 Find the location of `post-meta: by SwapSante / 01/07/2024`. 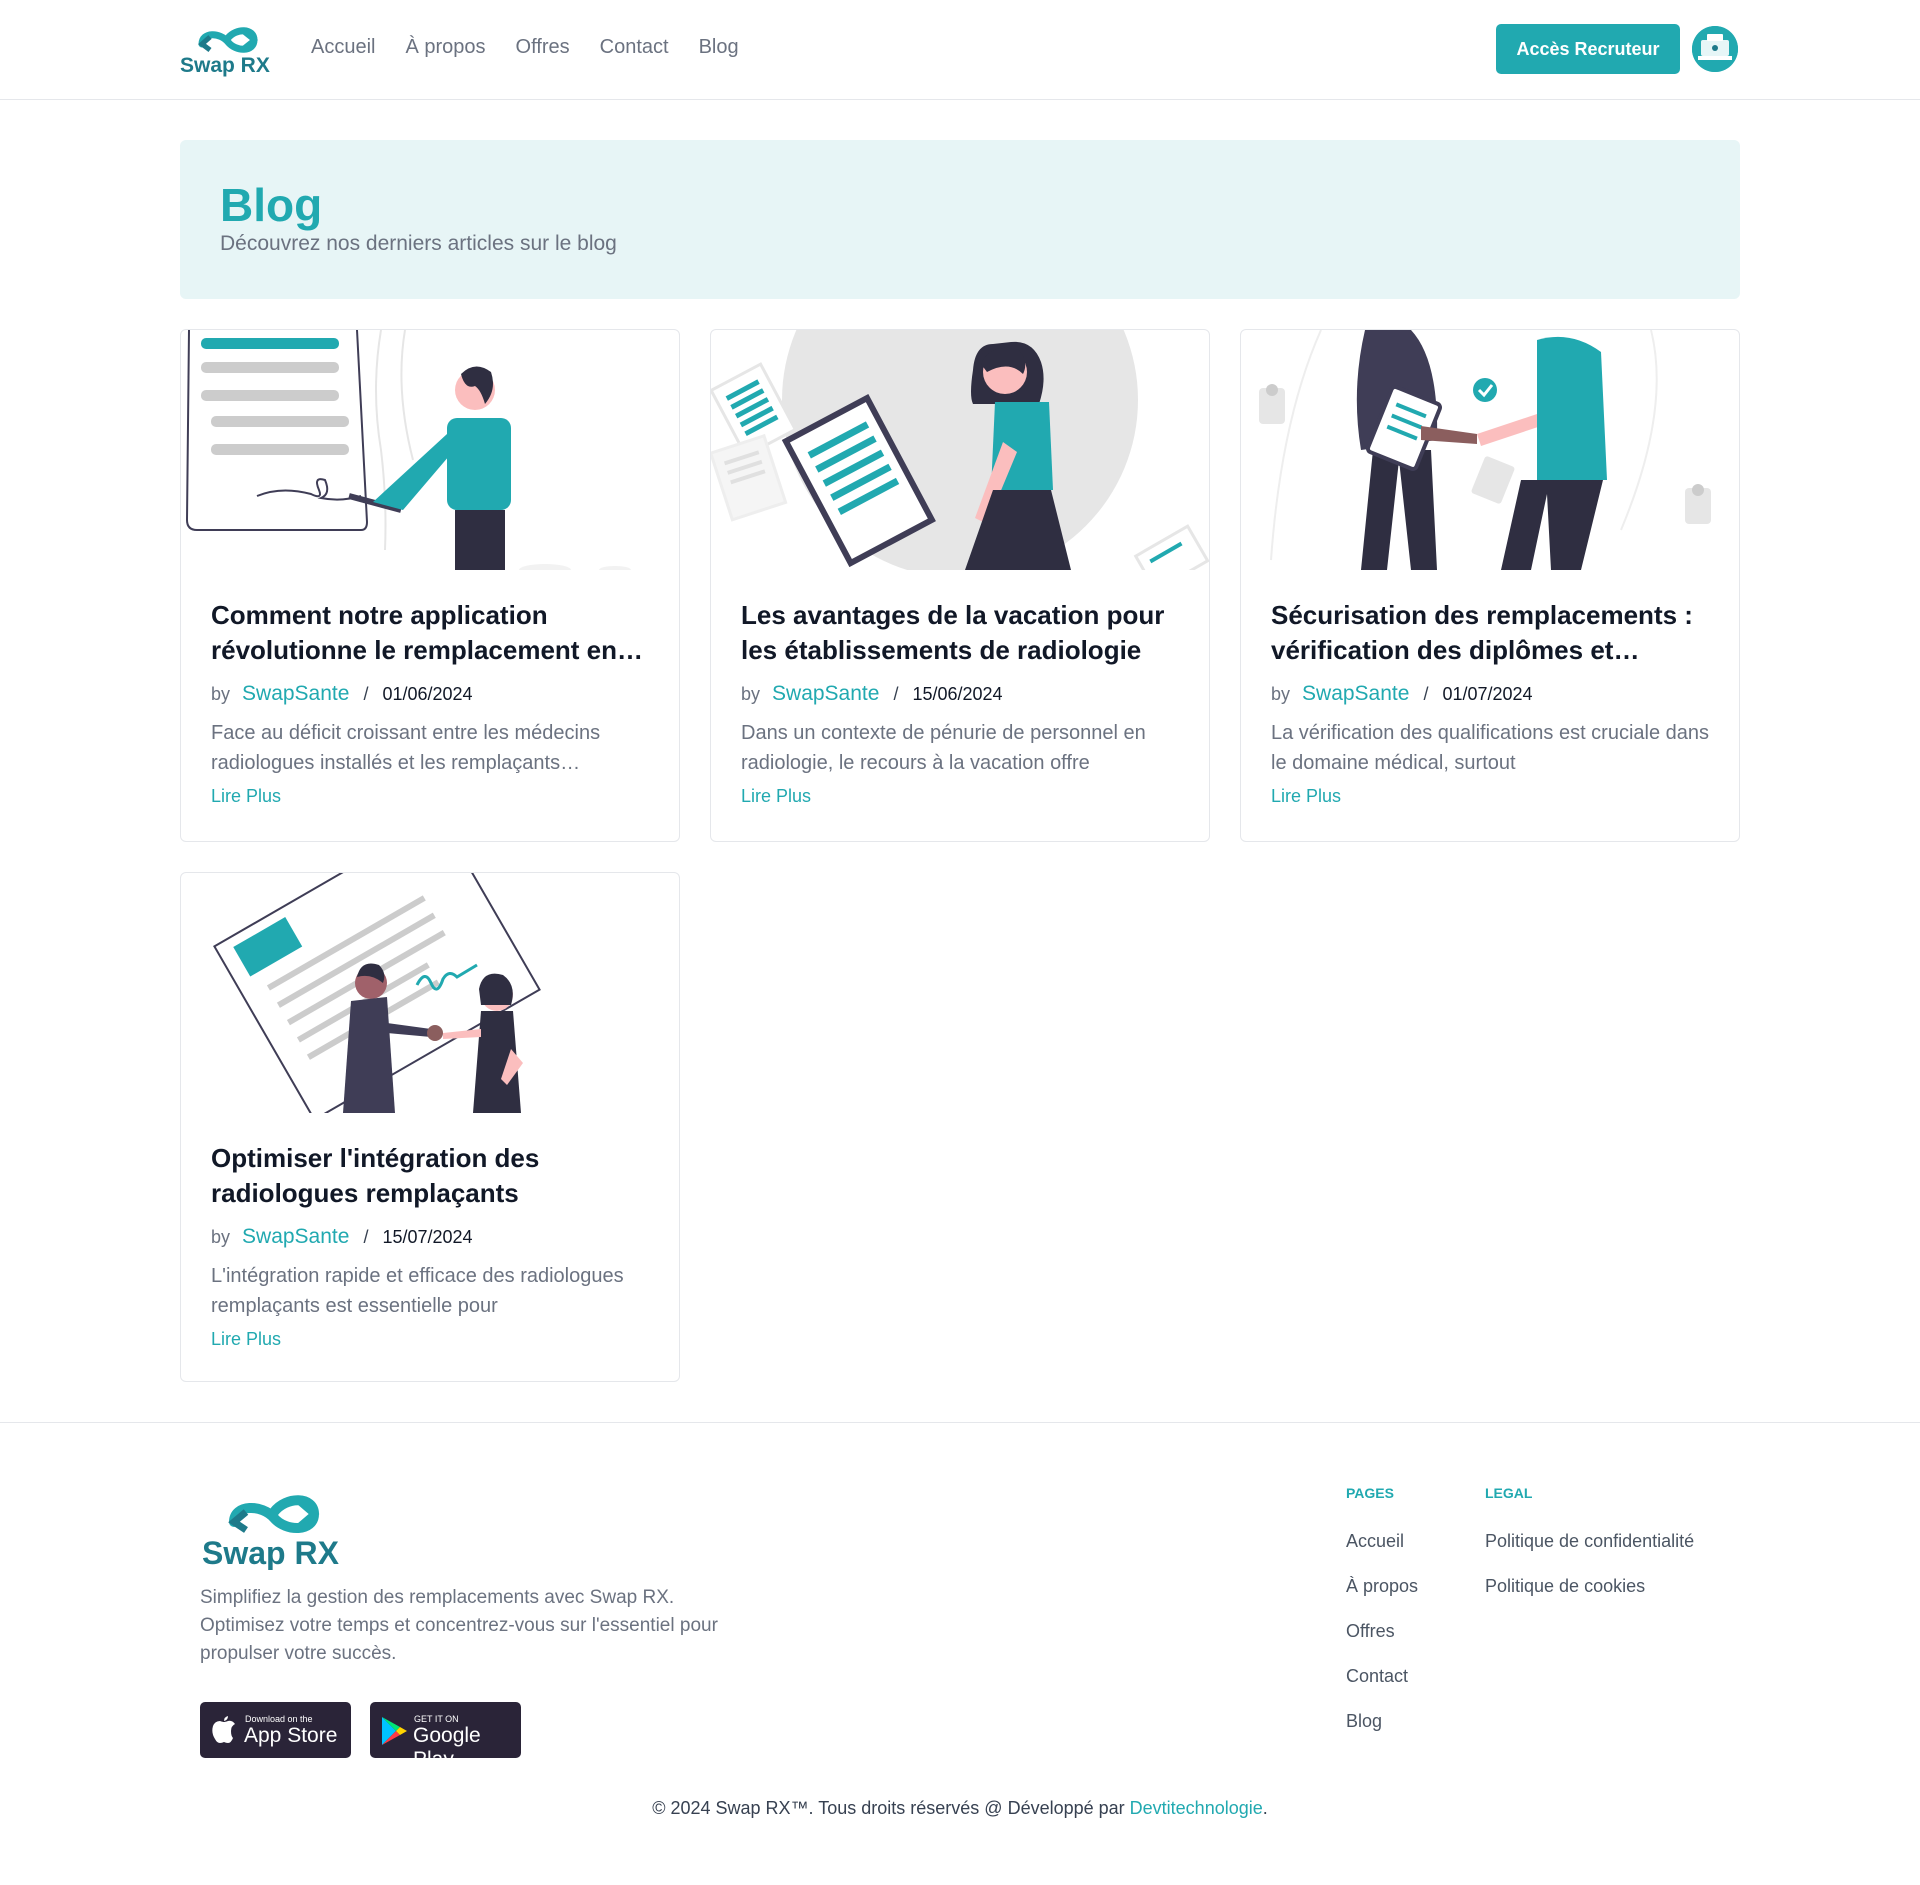

post-meta: by SwapSante / 01/07/2024 is located at coordinates (1402, 694).